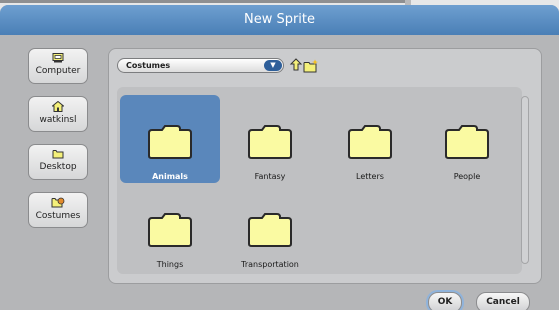 The height and width of the screenshot is (310, 559). What do you see at coordinates (445, 301) in the screenshot?
I see `ok-button: OK` at bounding box center [445, 301].